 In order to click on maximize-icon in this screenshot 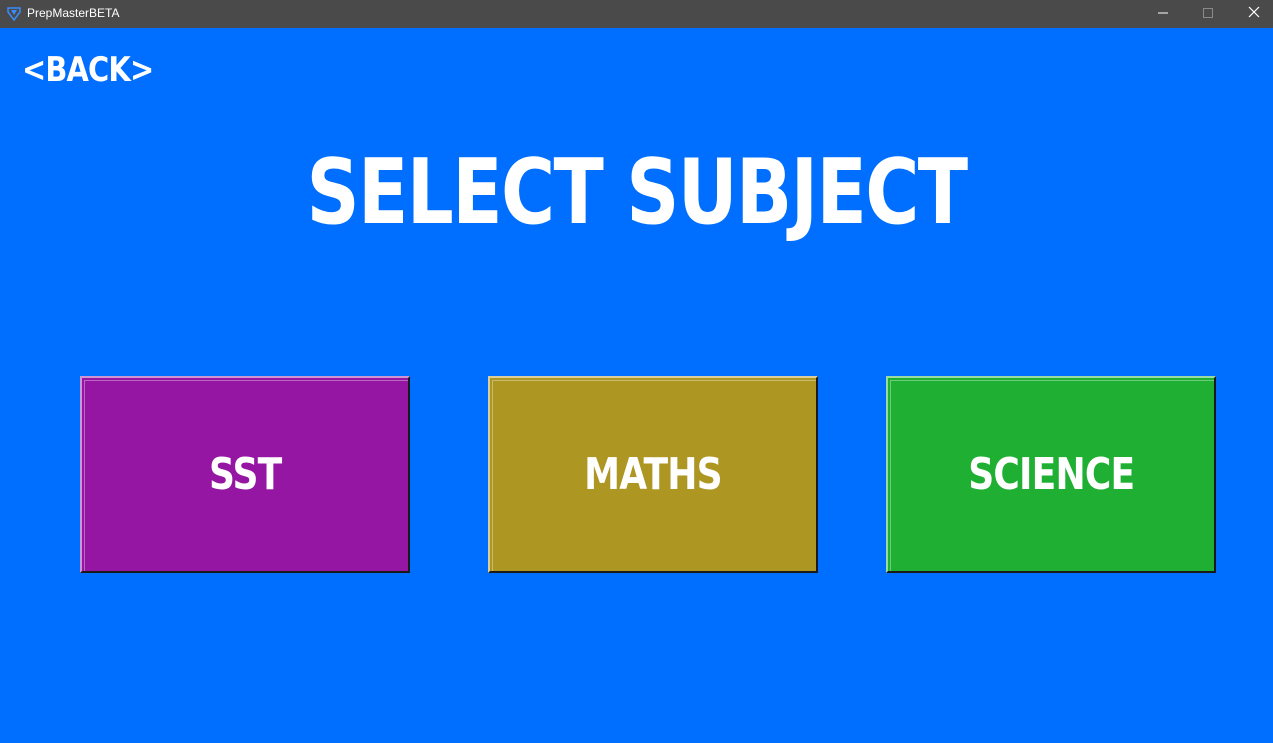, I will do `click(1208, 14)`.